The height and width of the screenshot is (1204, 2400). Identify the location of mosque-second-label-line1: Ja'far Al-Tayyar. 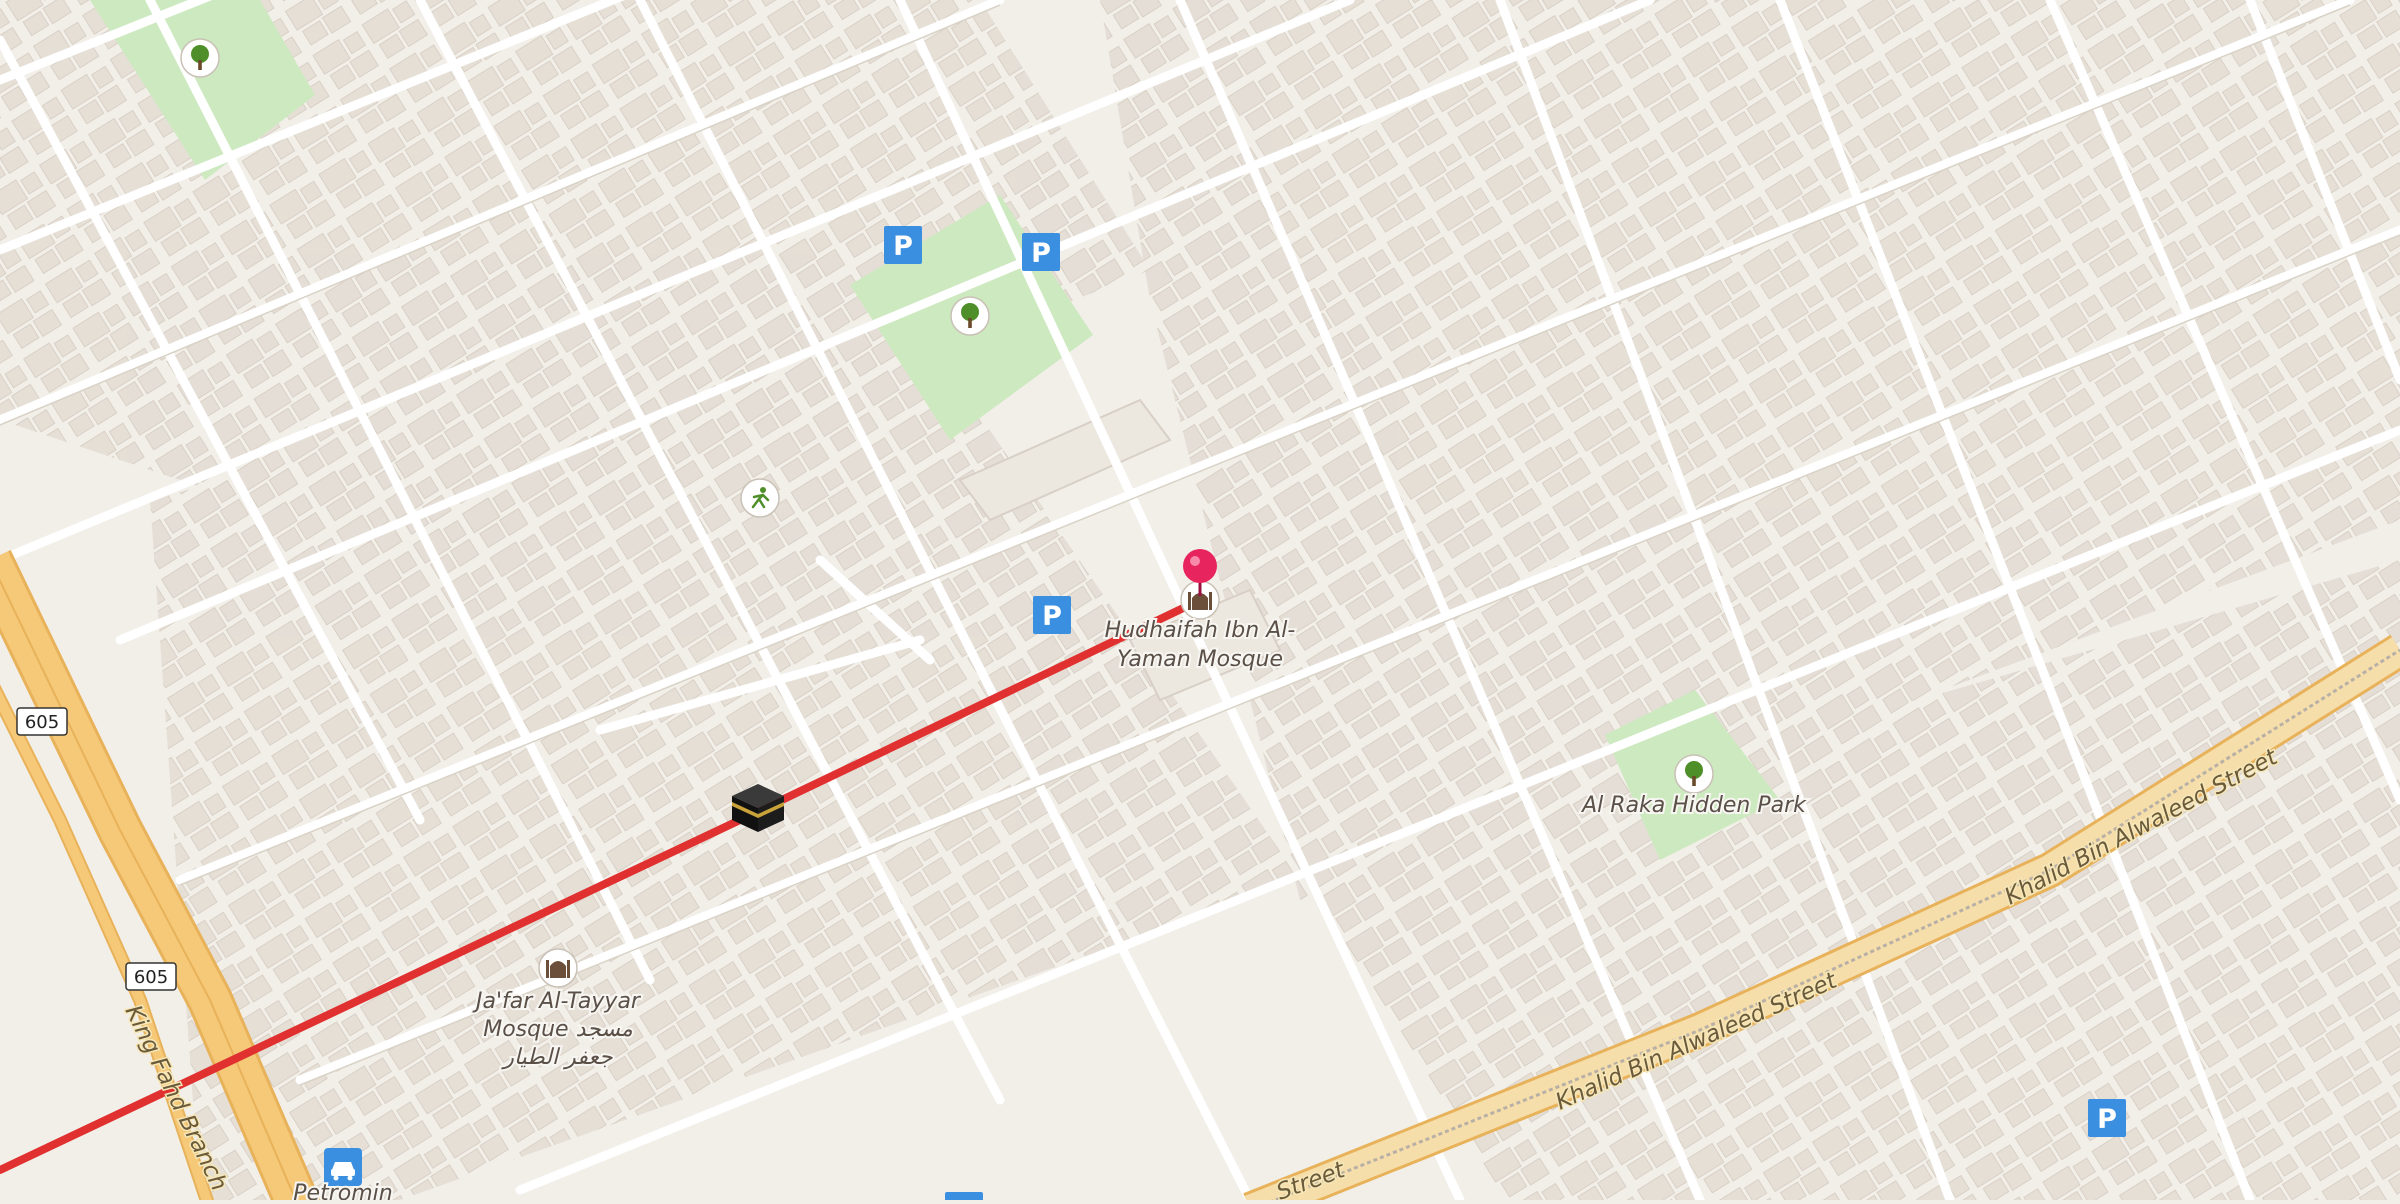
(557, 1001).